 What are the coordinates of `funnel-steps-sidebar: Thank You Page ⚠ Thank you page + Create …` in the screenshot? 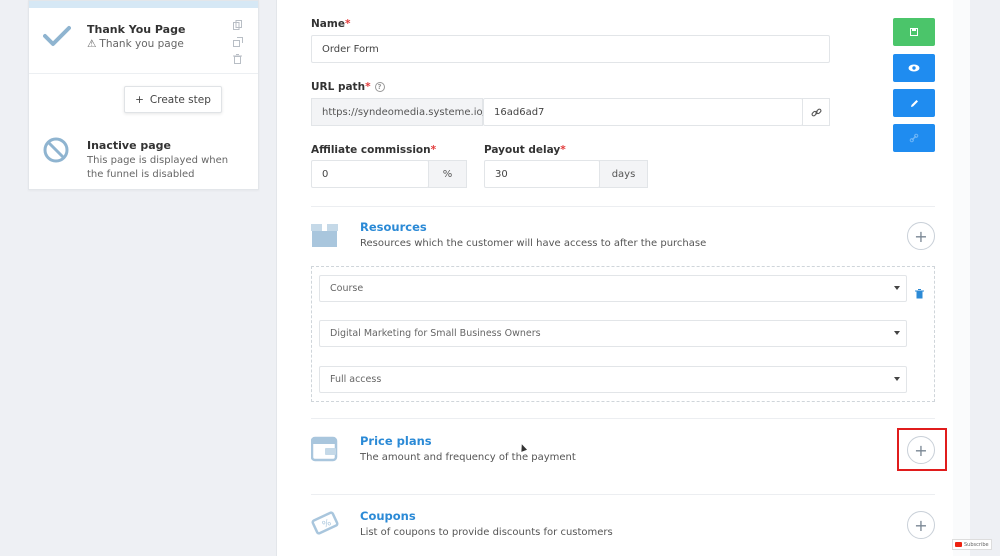 It's located at (143, 95).